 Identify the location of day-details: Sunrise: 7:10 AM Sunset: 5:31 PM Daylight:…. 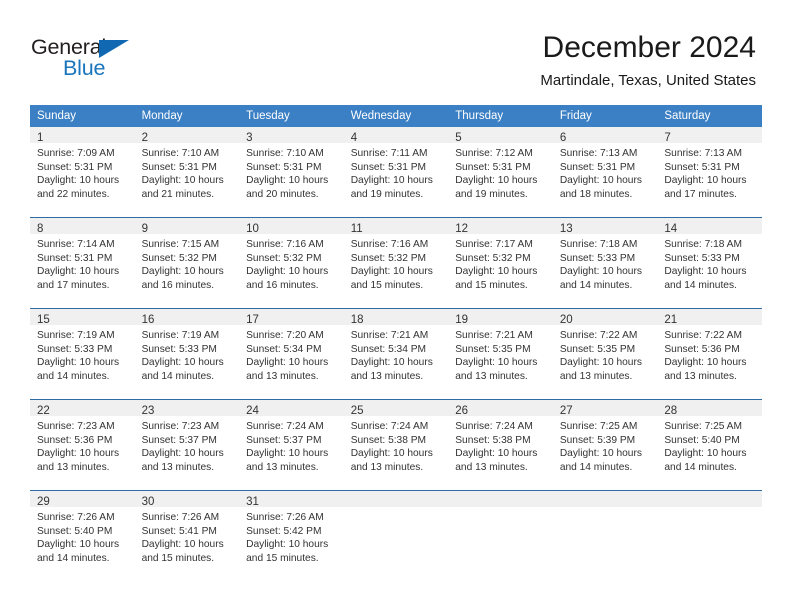
(187, 172).